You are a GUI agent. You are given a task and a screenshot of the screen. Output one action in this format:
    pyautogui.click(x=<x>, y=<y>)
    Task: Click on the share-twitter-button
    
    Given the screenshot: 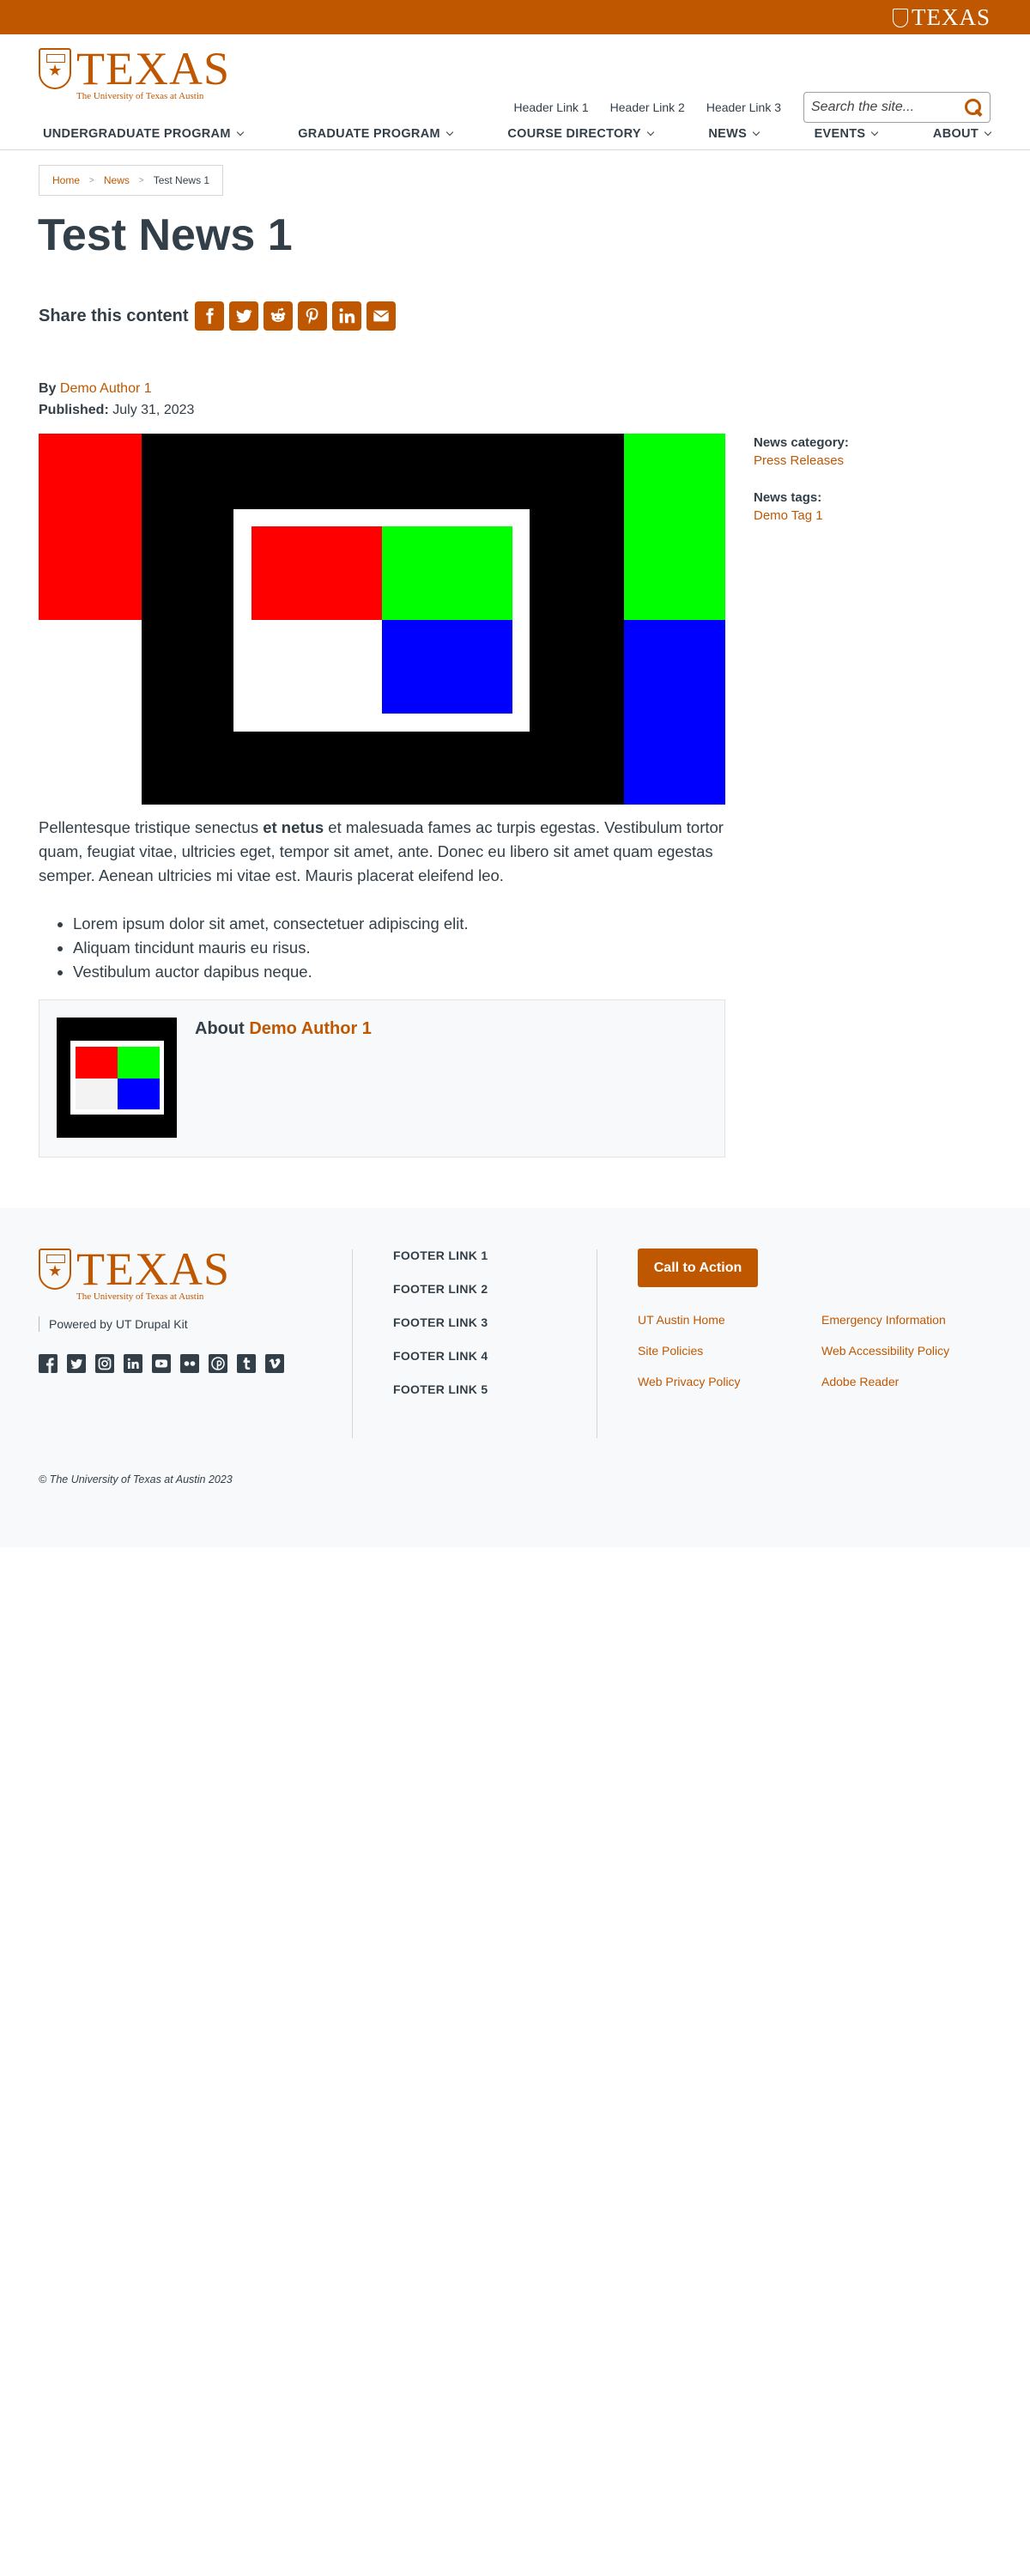 What is the action you would take?
    pyautogui.click(x=244, y=316)
    